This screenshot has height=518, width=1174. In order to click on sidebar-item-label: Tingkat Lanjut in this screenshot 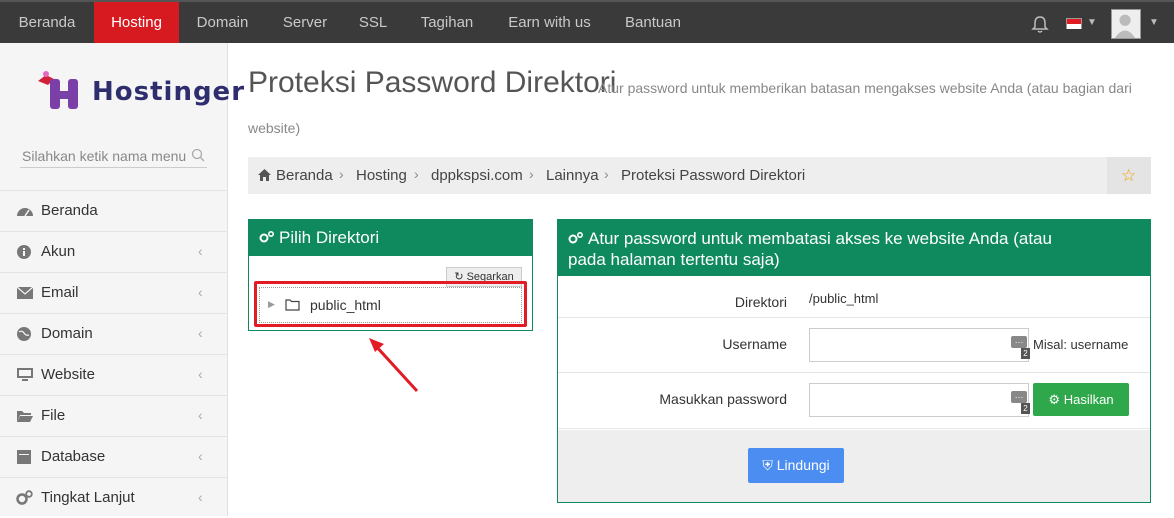, I will do `click(88, 497)`.